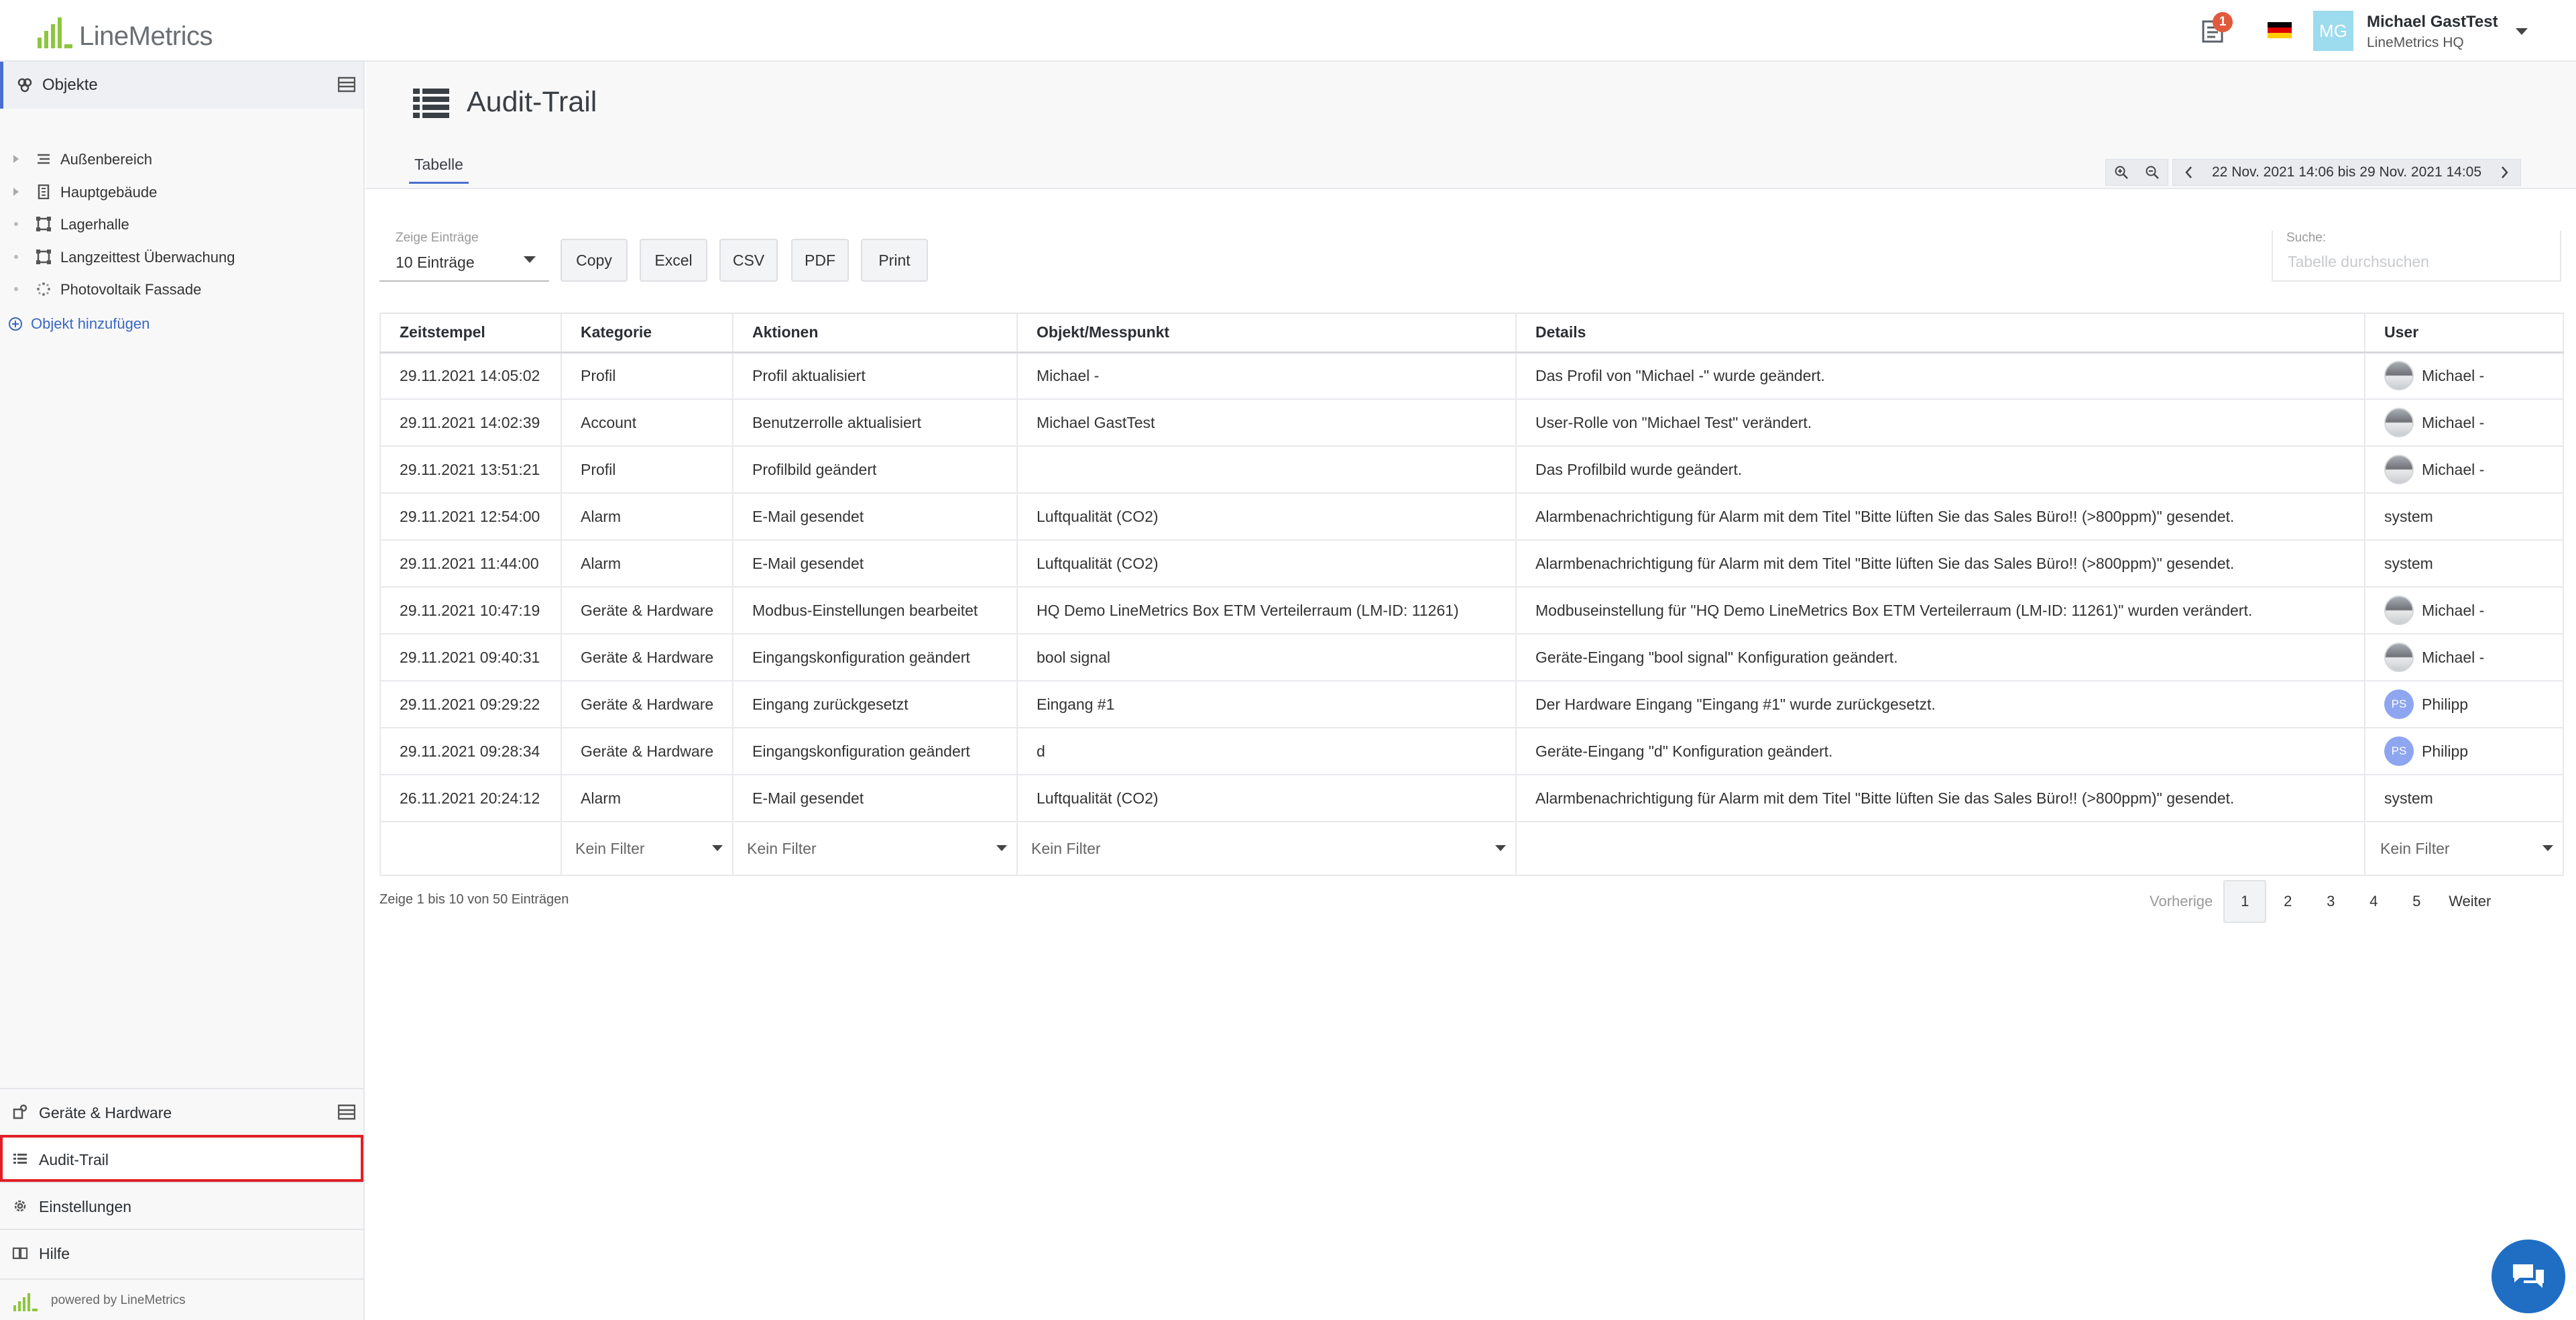  What do you see at coordinates (647, 333) in the screenshot?
I see `column-header-category: Kategorie` at bounding box center [647, 333].